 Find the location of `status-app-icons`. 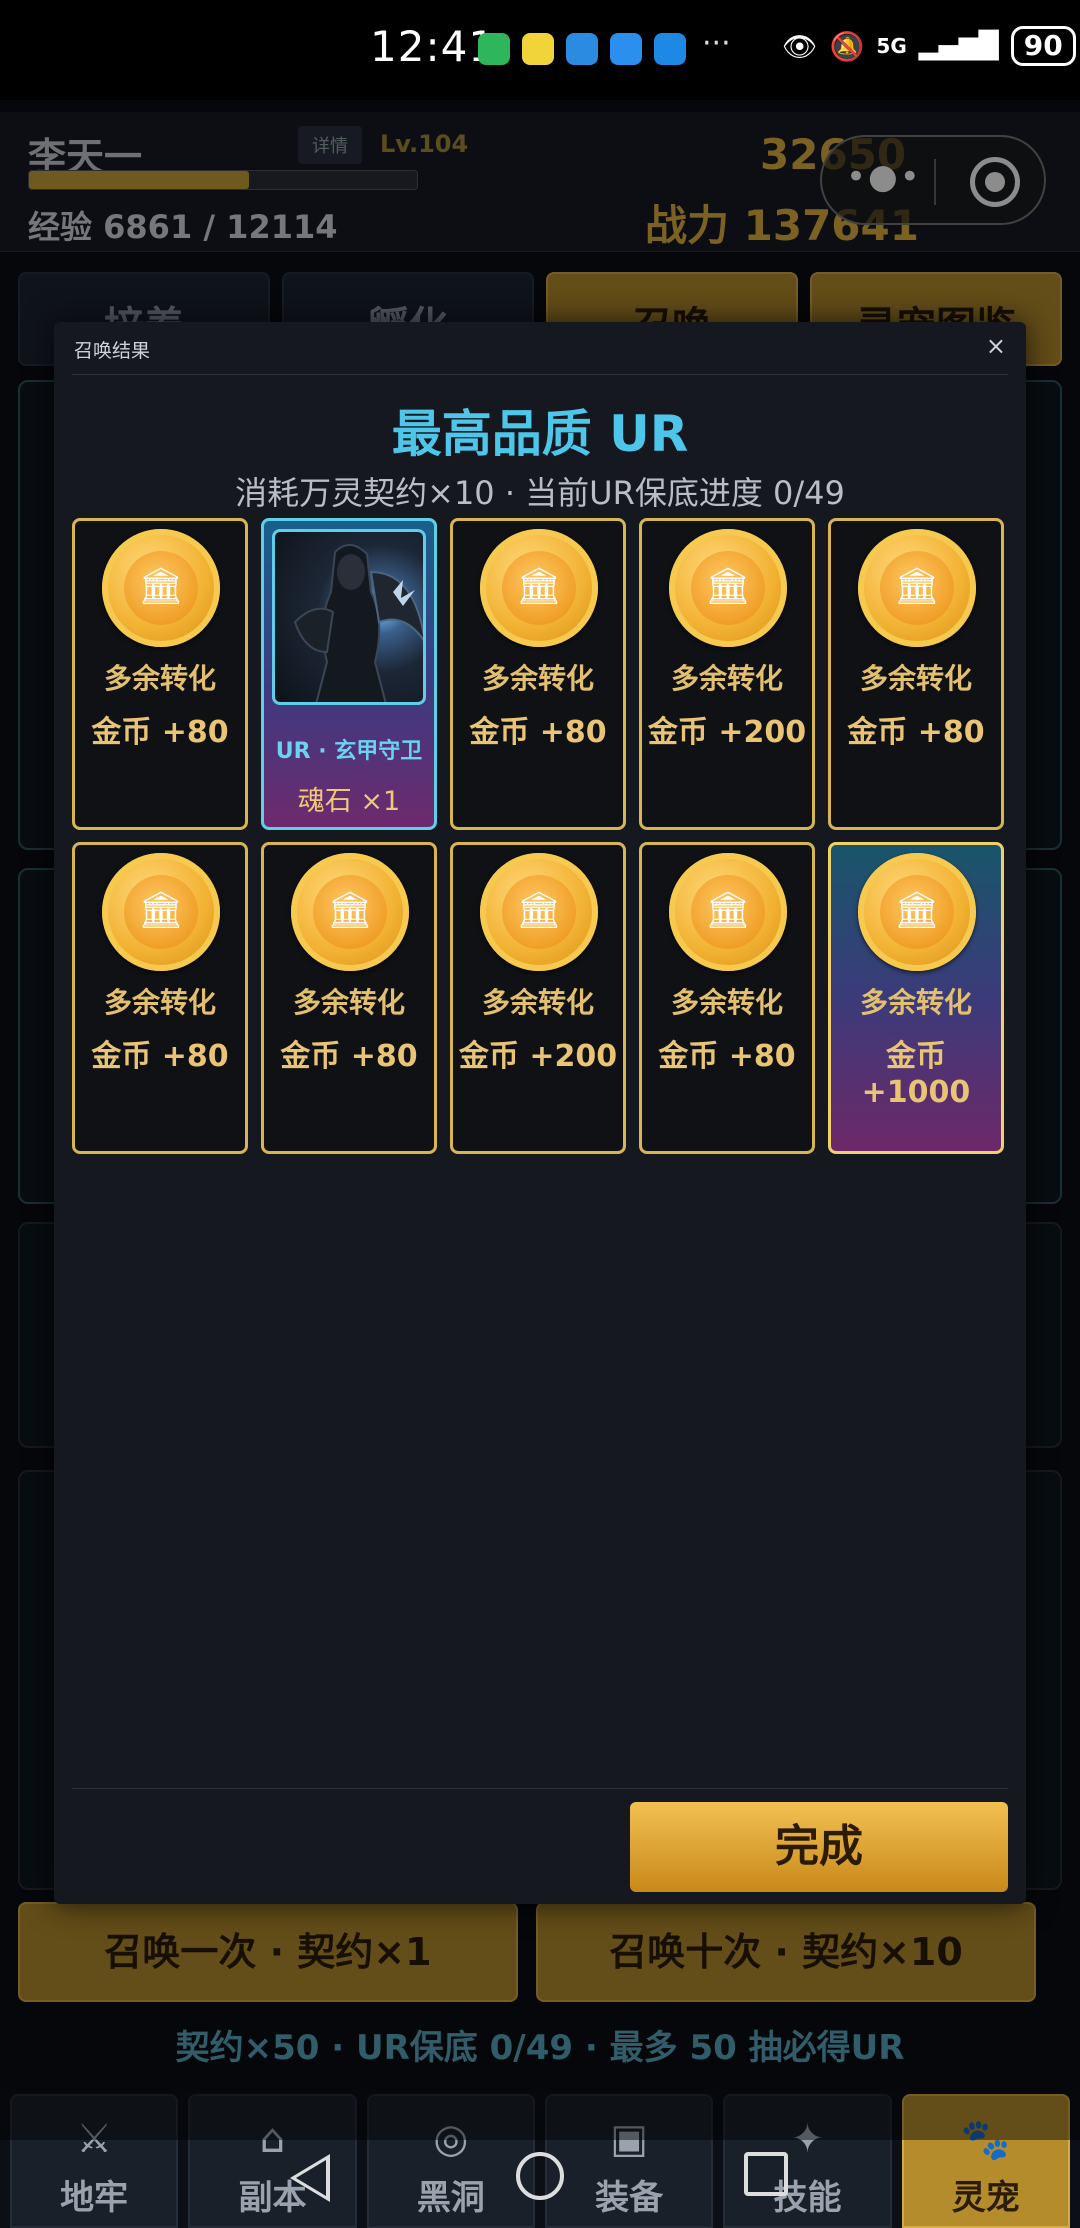

status-app-icons is located at coordinates (582, 49).